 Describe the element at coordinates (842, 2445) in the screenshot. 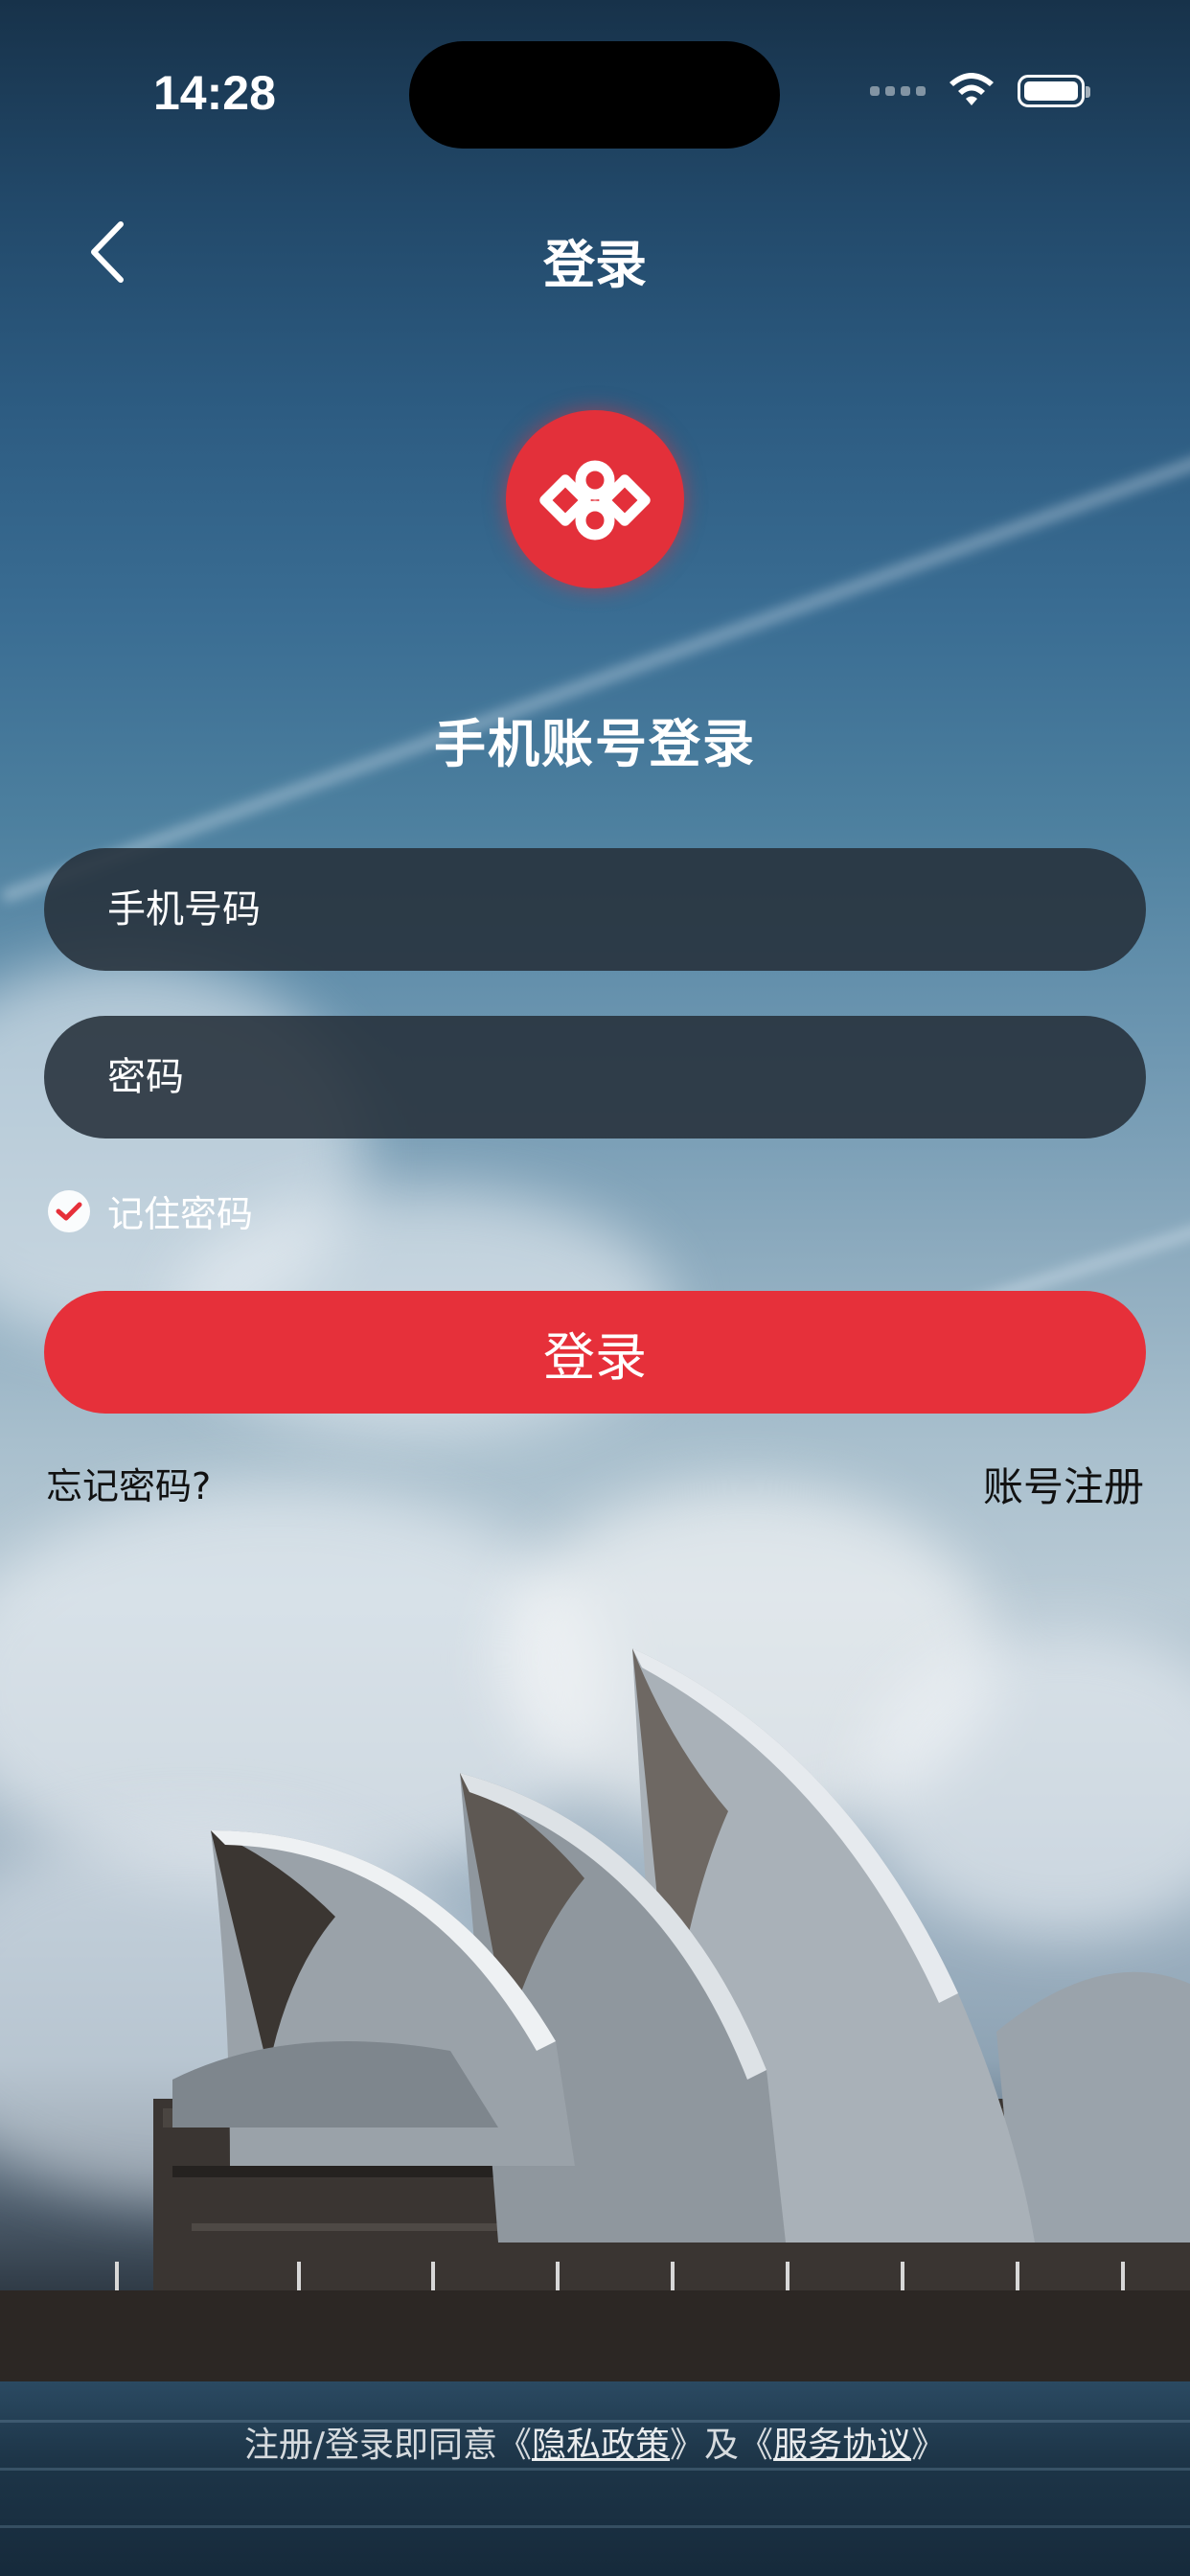

I see `service-agreement-link: 服务协议` at that location.